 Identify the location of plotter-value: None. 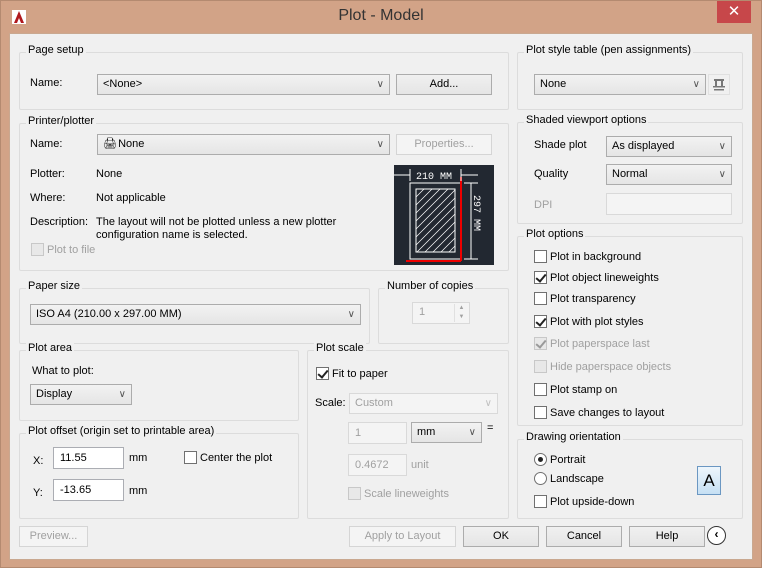
(109, 174).